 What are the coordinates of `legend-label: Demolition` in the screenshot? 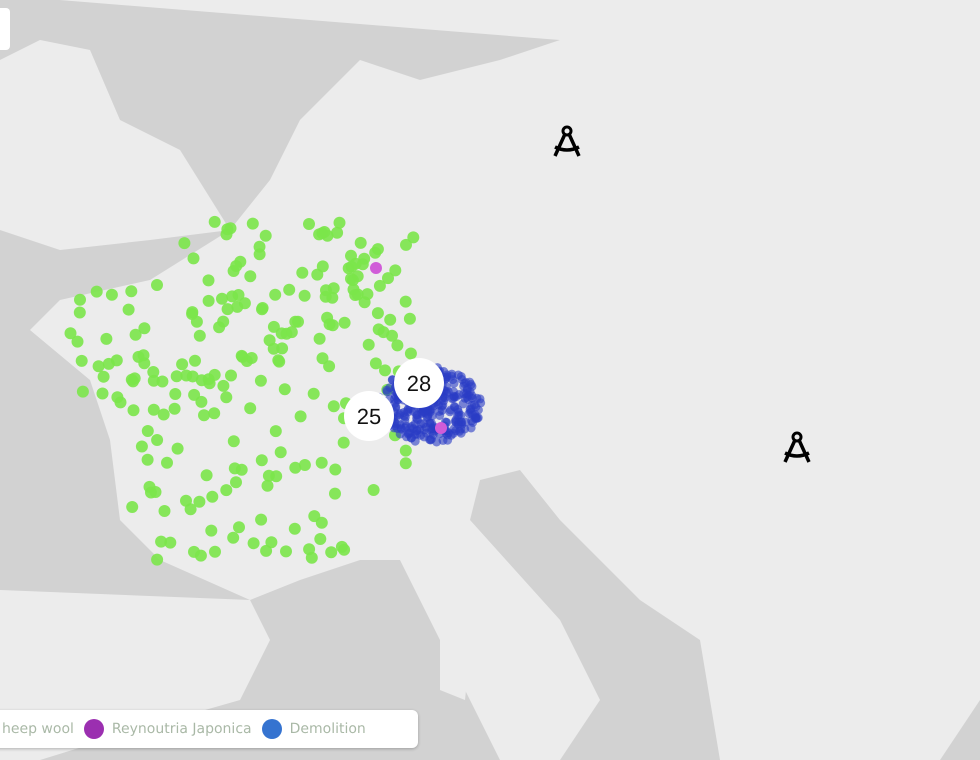 It's located at (328, 729).